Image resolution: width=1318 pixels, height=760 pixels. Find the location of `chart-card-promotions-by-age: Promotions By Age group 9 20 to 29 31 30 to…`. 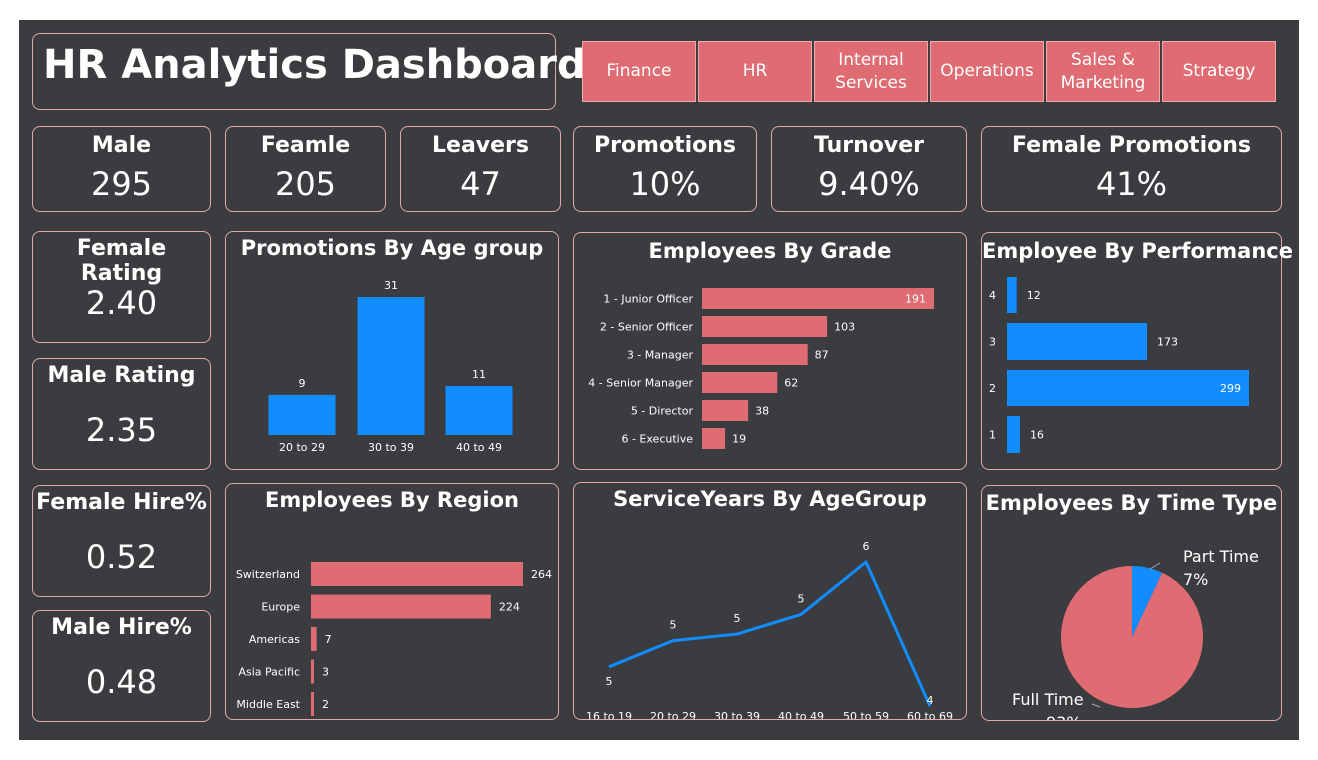

chart-card-promotions-by-age: Promotions By Age group 9 20 to 29 31 30 to… is located at coordinates (392, 350).